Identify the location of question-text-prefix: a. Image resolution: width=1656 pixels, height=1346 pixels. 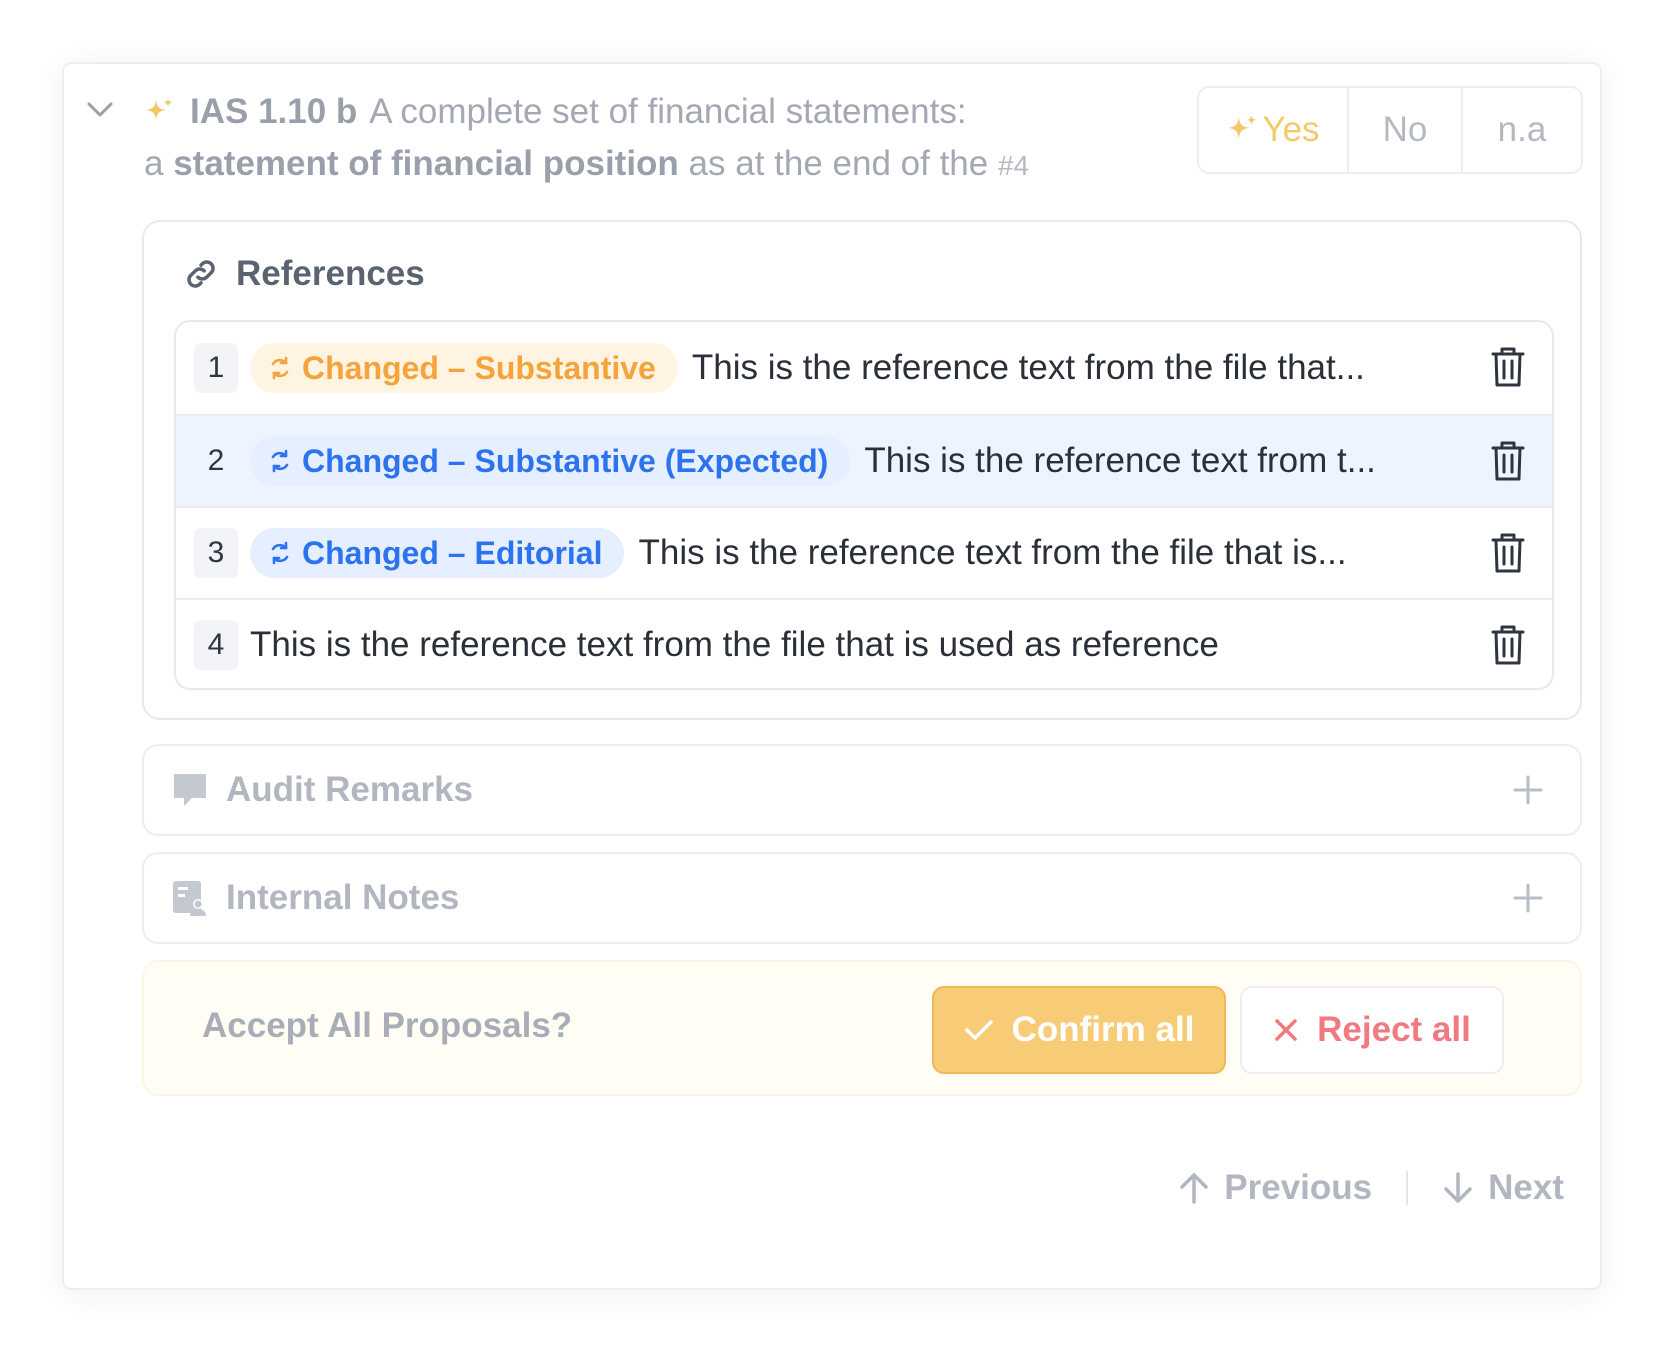
(154, 163).